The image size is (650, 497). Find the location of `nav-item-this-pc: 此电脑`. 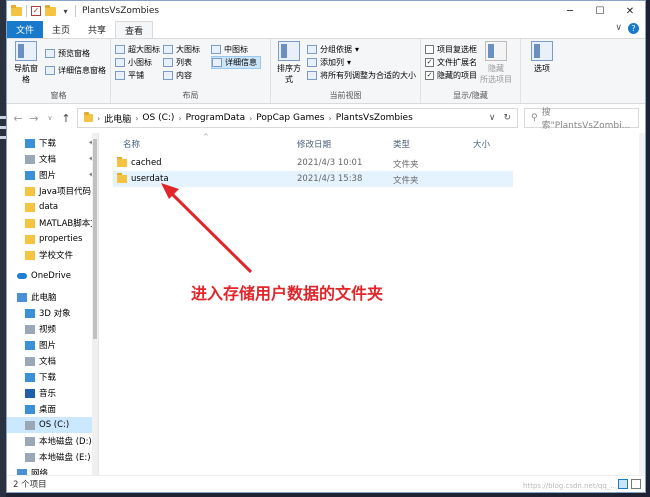

nav-item-this-pc: 此电脑 is located at coordinates (52, 297).